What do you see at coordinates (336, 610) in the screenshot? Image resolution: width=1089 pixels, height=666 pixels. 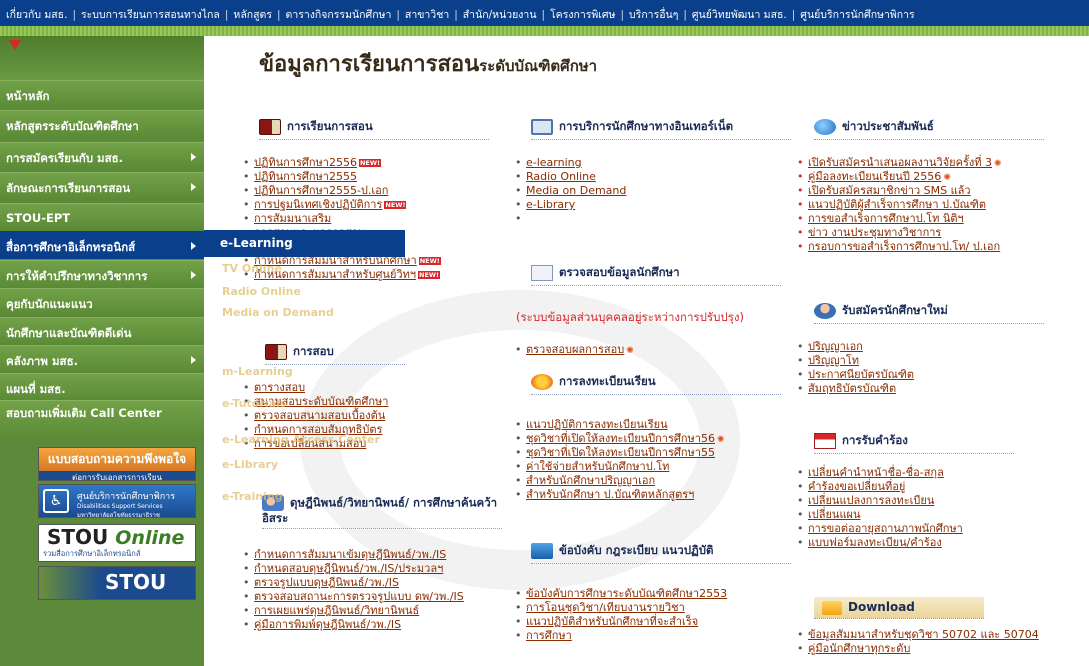 I see `list-link: การเผยแพร่ดุษฎีนิพนธ์/วิทยานิพนธ์` at bounding box center [336, 610].